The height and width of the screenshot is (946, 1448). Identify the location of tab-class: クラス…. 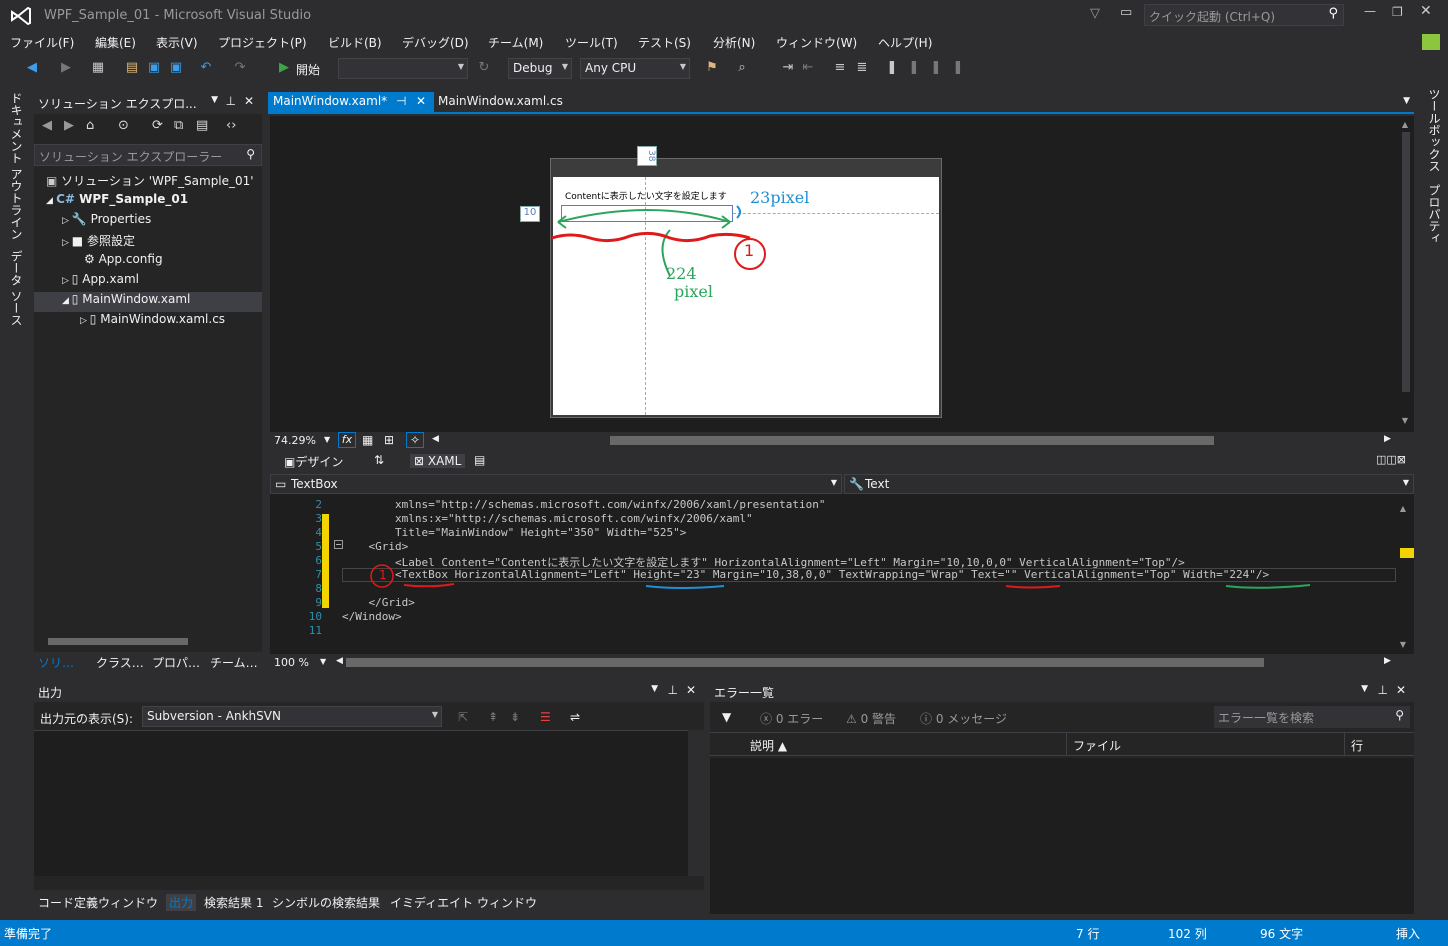
(120, 662).